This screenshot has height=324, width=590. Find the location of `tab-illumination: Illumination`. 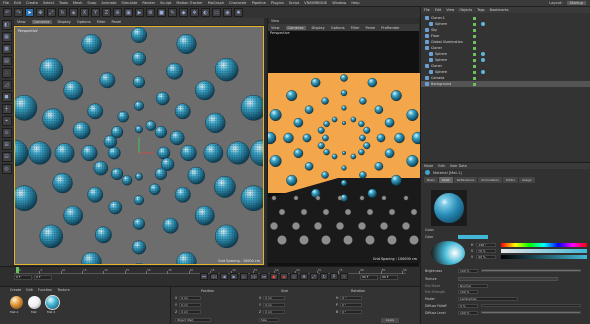

tab-illumination: Illumination is located at coordinates (490, 180).